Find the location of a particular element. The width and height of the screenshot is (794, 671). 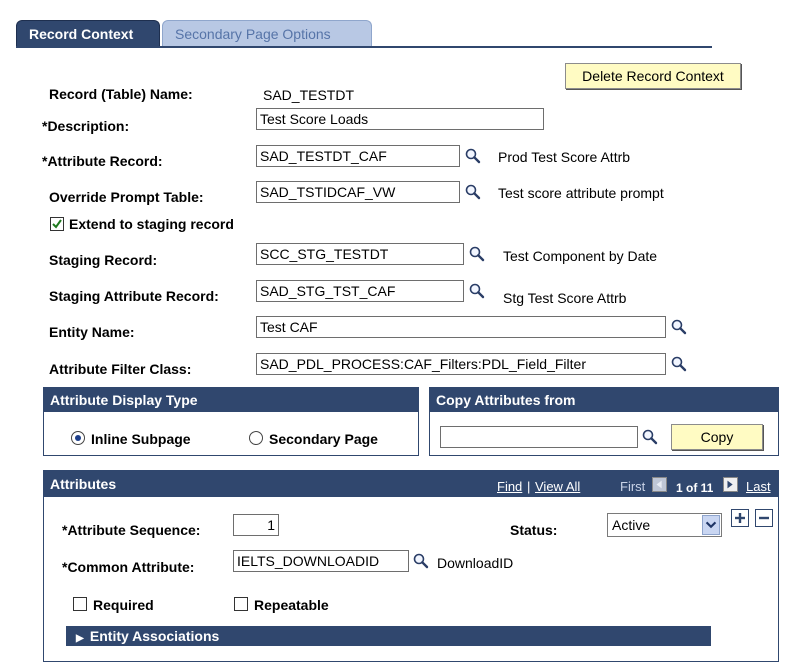

repeatable-label: Repeatable is located at coordinates (291, 605).